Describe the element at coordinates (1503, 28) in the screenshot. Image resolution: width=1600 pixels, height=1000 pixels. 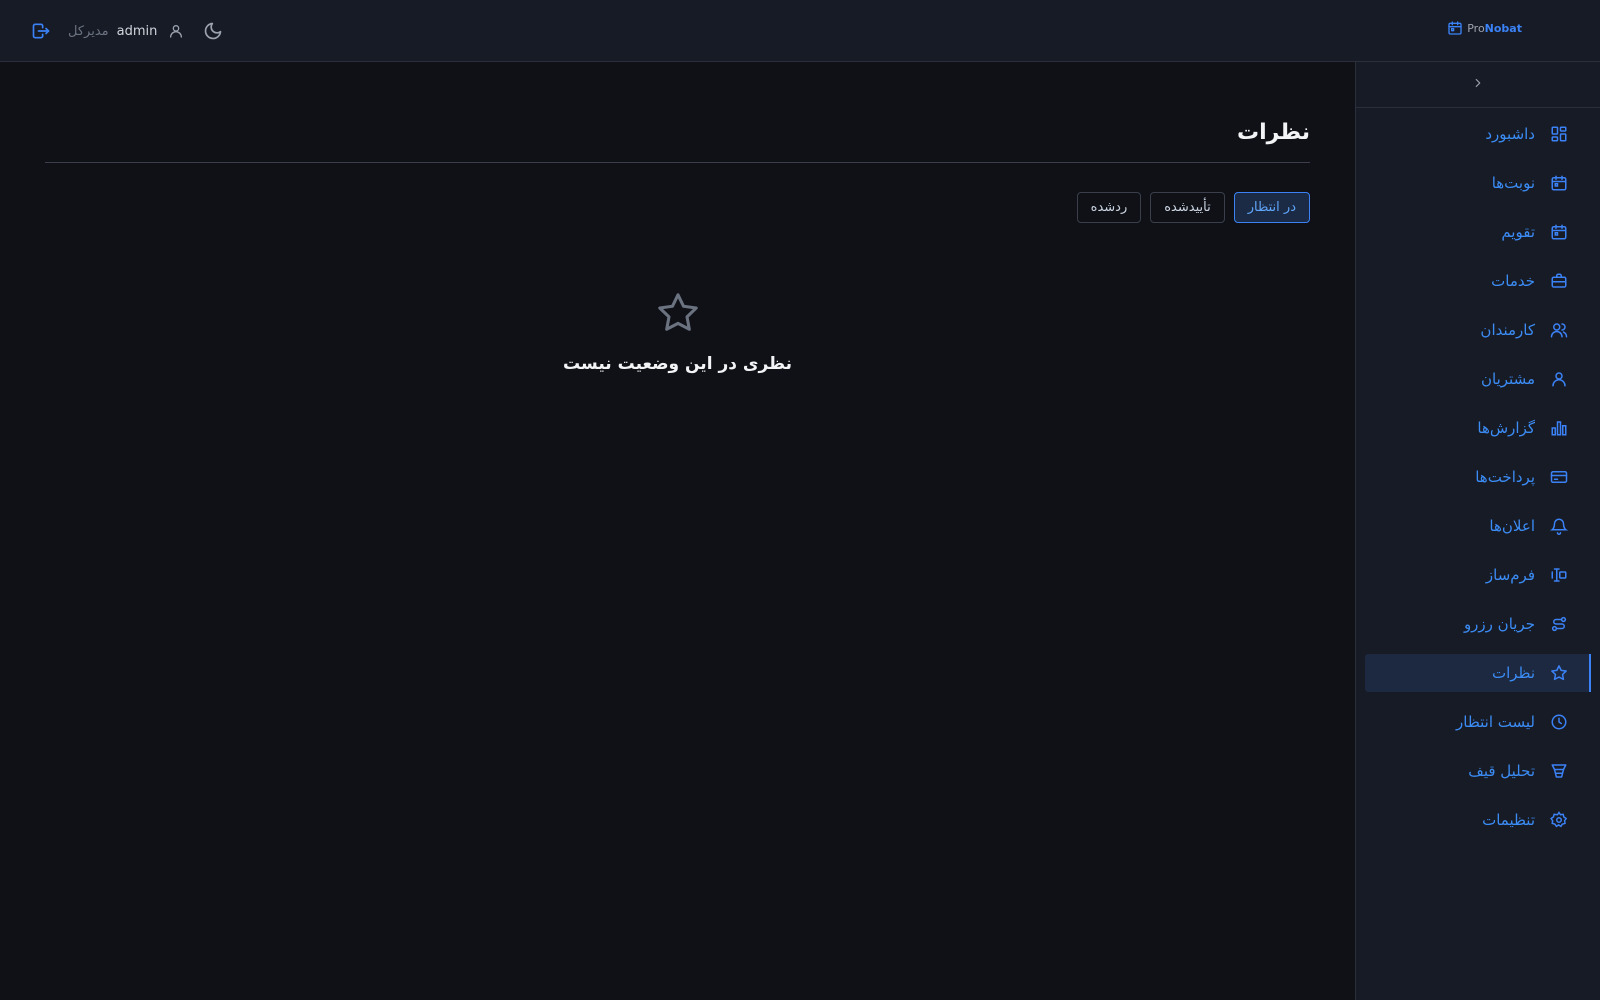
I see `brand-nobat: Nobat` at that location.